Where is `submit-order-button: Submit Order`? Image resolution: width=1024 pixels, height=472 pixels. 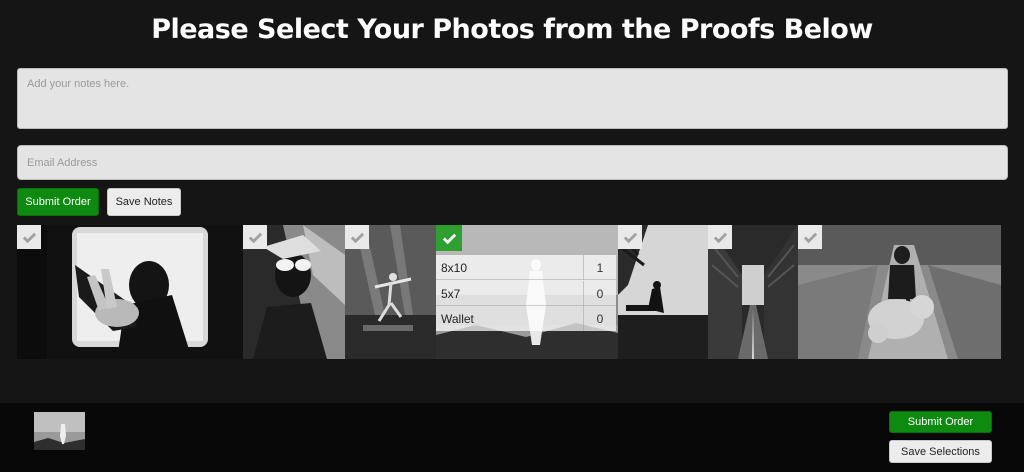 submit-order-button: Submit Order is located at coordinates (58, 202).